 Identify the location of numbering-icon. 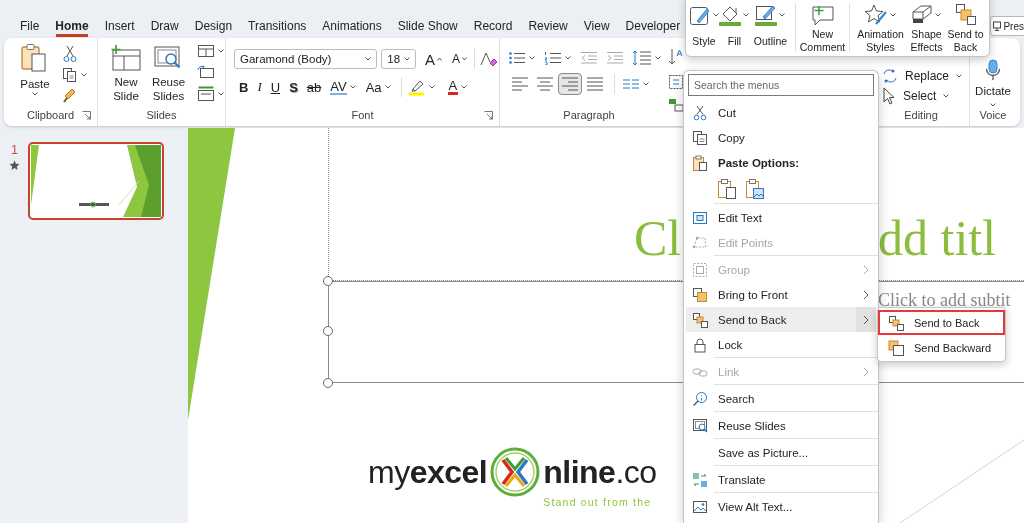
(553, 58).